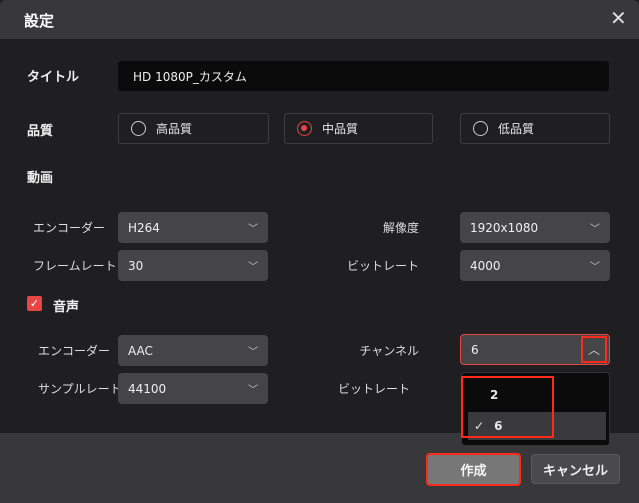 Image resolution: width=639 pixels, height=503 pixels. I want to click on framerate-label: フレームレート, so click(75, 266).